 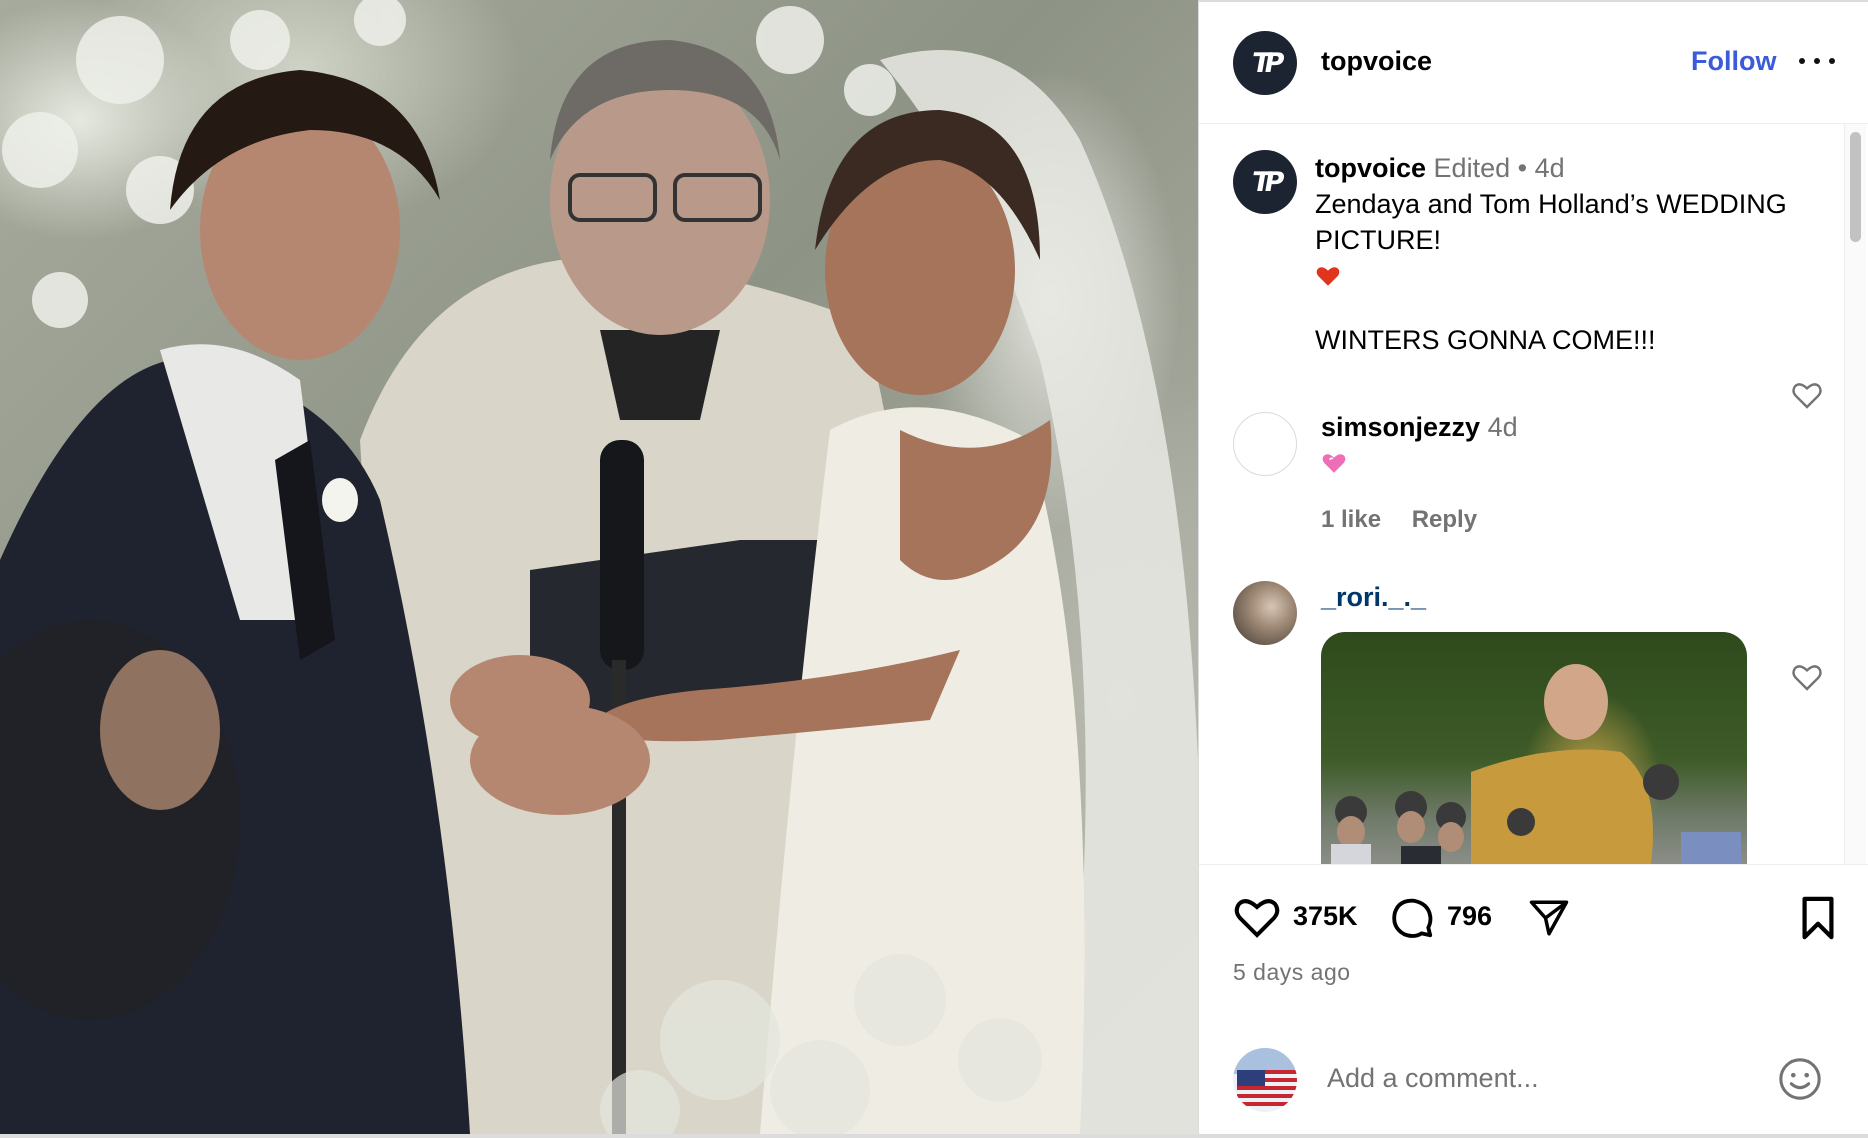 I want to click on flag-avatar-image, so click(x=1265, y=1080).